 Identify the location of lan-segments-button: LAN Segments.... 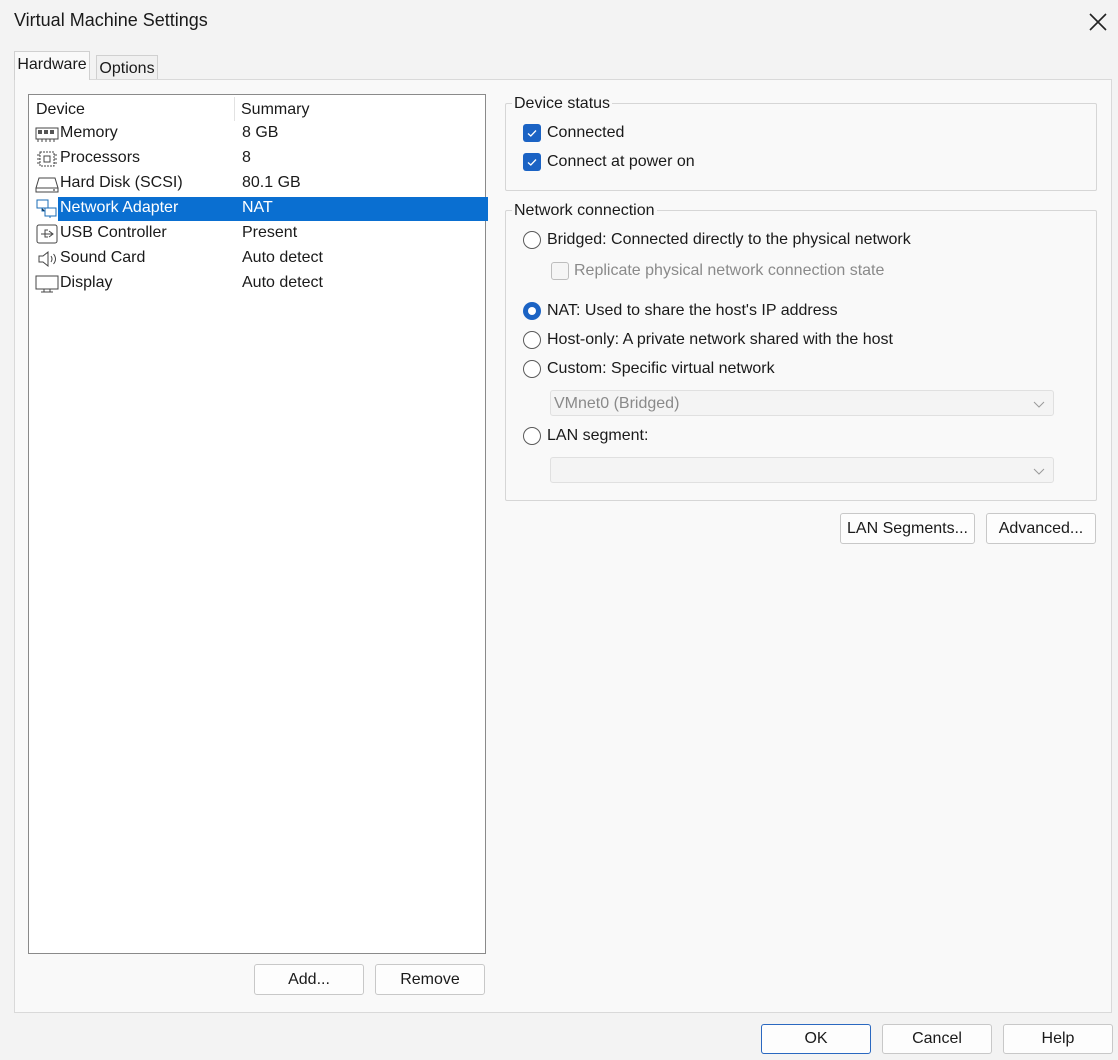
(907, 528).